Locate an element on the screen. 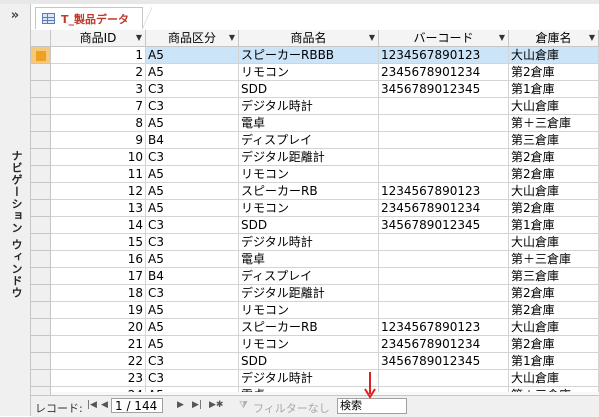 The height and width of the screenshot is (417, 599). new-record-button: ▶✱ is located at coordinates (216, 405).